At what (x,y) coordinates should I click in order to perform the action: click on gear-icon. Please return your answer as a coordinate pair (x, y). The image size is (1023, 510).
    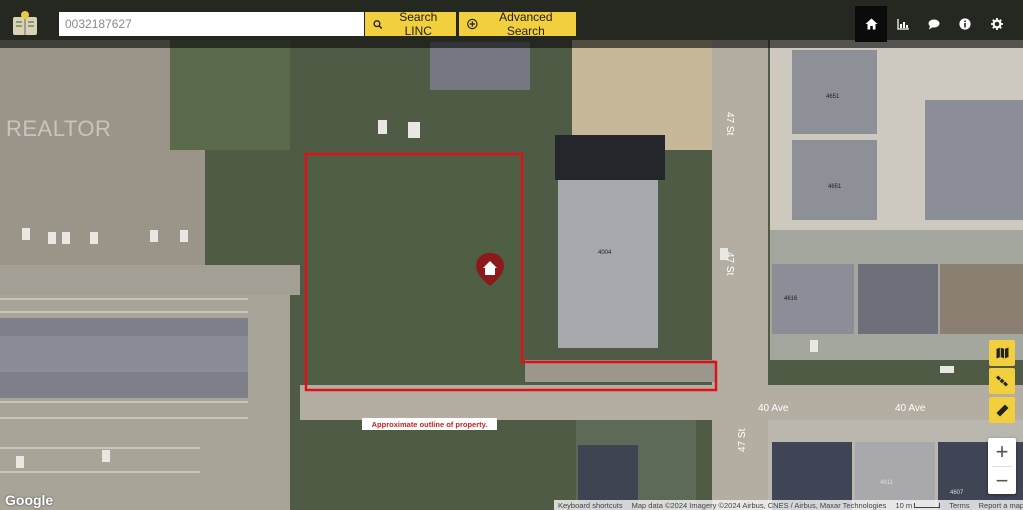
    Looking at the image, I should click on (997, 24).